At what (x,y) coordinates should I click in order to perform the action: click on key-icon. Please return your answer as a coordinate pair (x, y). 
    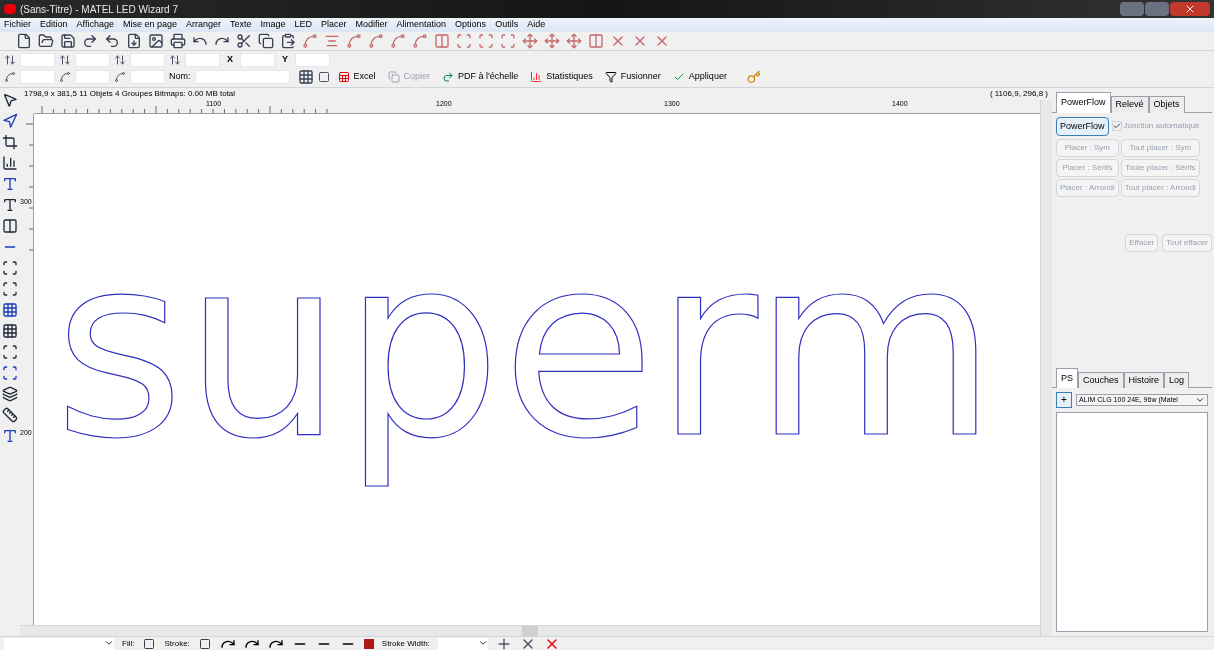
    Looking at the image, I should click on (753, 77).